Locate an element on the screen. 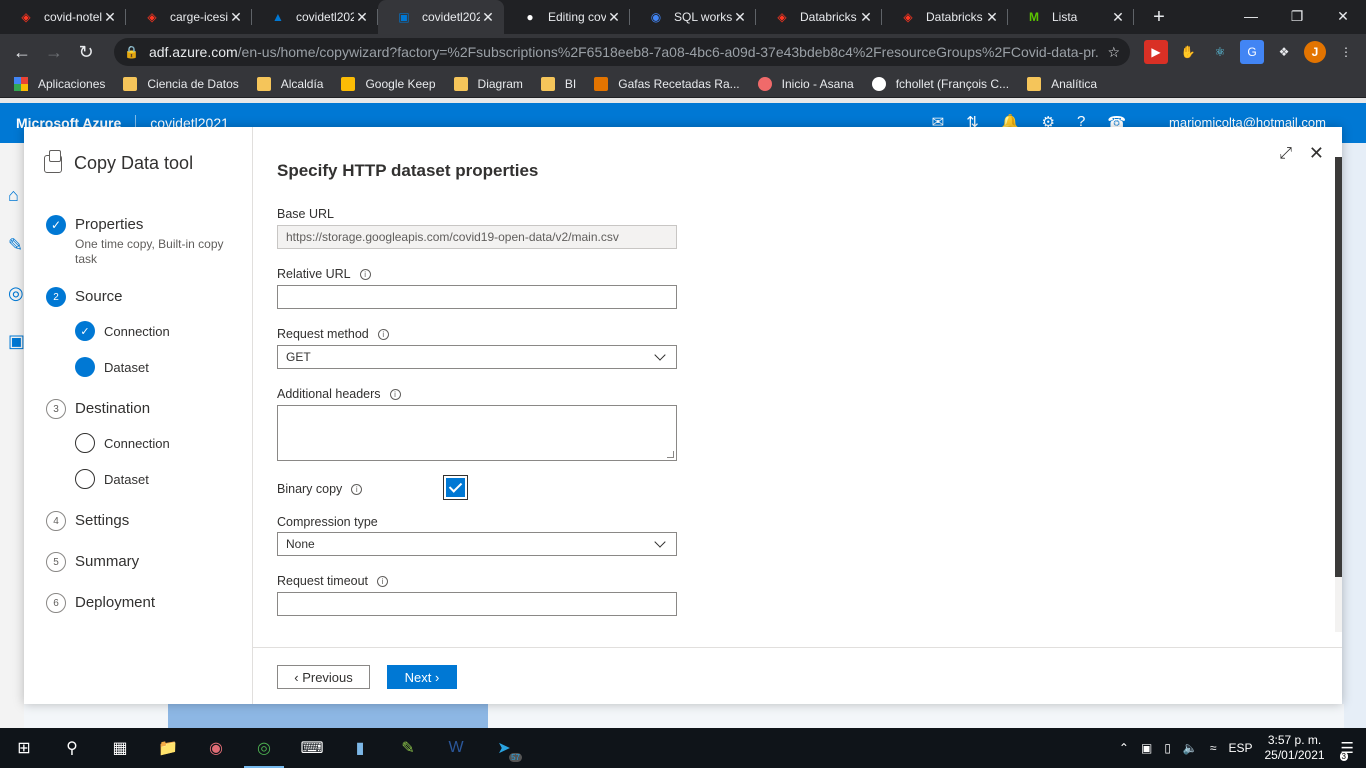 The height and width of the screenshot is (768, 1366). request-timeout-field is located at coordinates (477, 604).